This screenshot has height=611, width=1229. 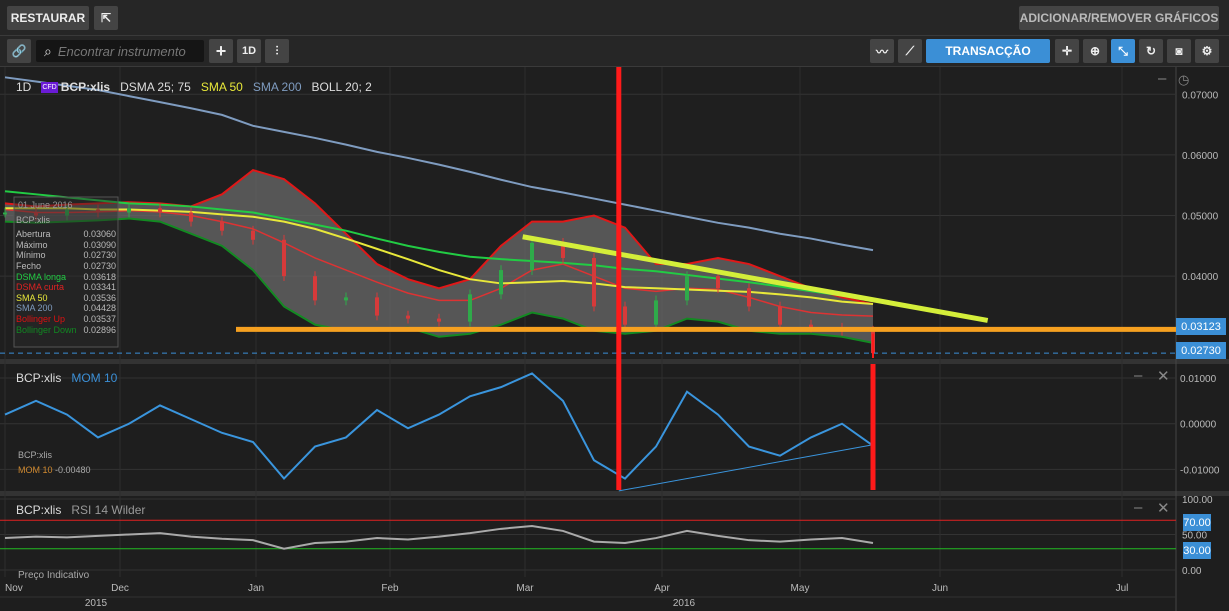 What do you see at coordinates (19, 51) in the screenshot?
I see `link-icon: 🔗` at bounding box center [19, 51].